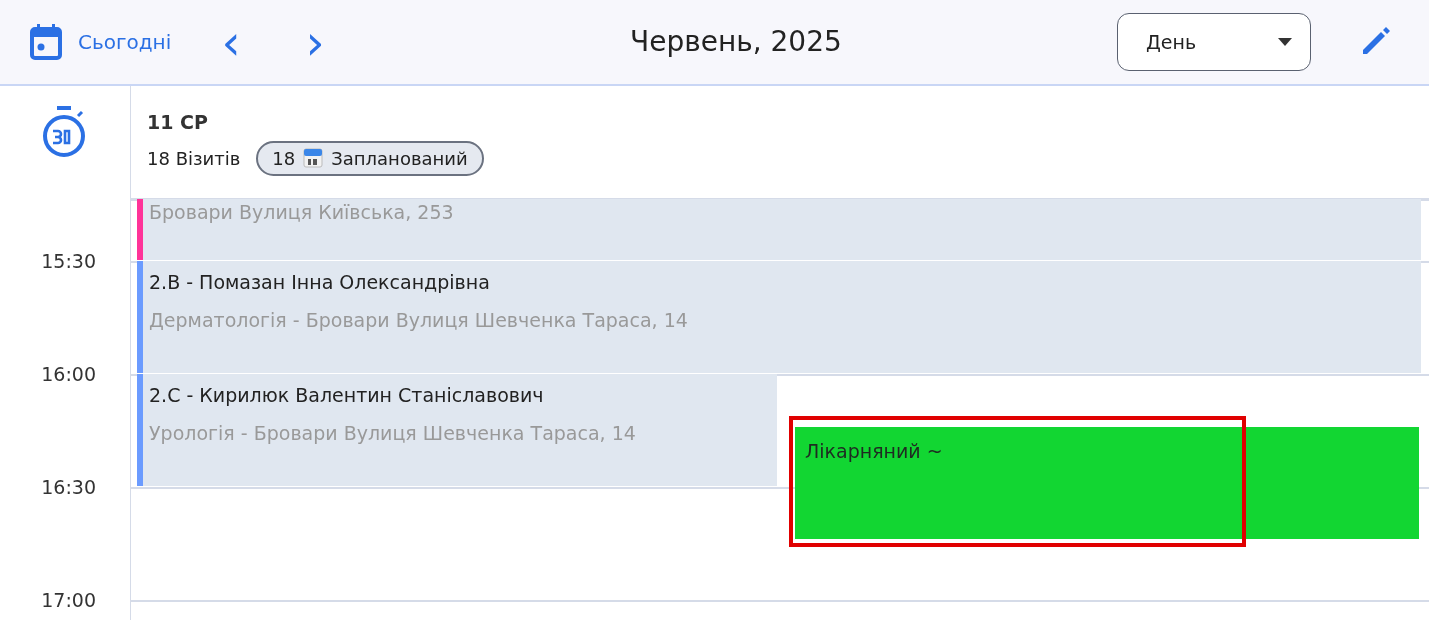 This screenshot has height=620, width=1429. I want to click on time-label: 16:00, so click(68, 374).